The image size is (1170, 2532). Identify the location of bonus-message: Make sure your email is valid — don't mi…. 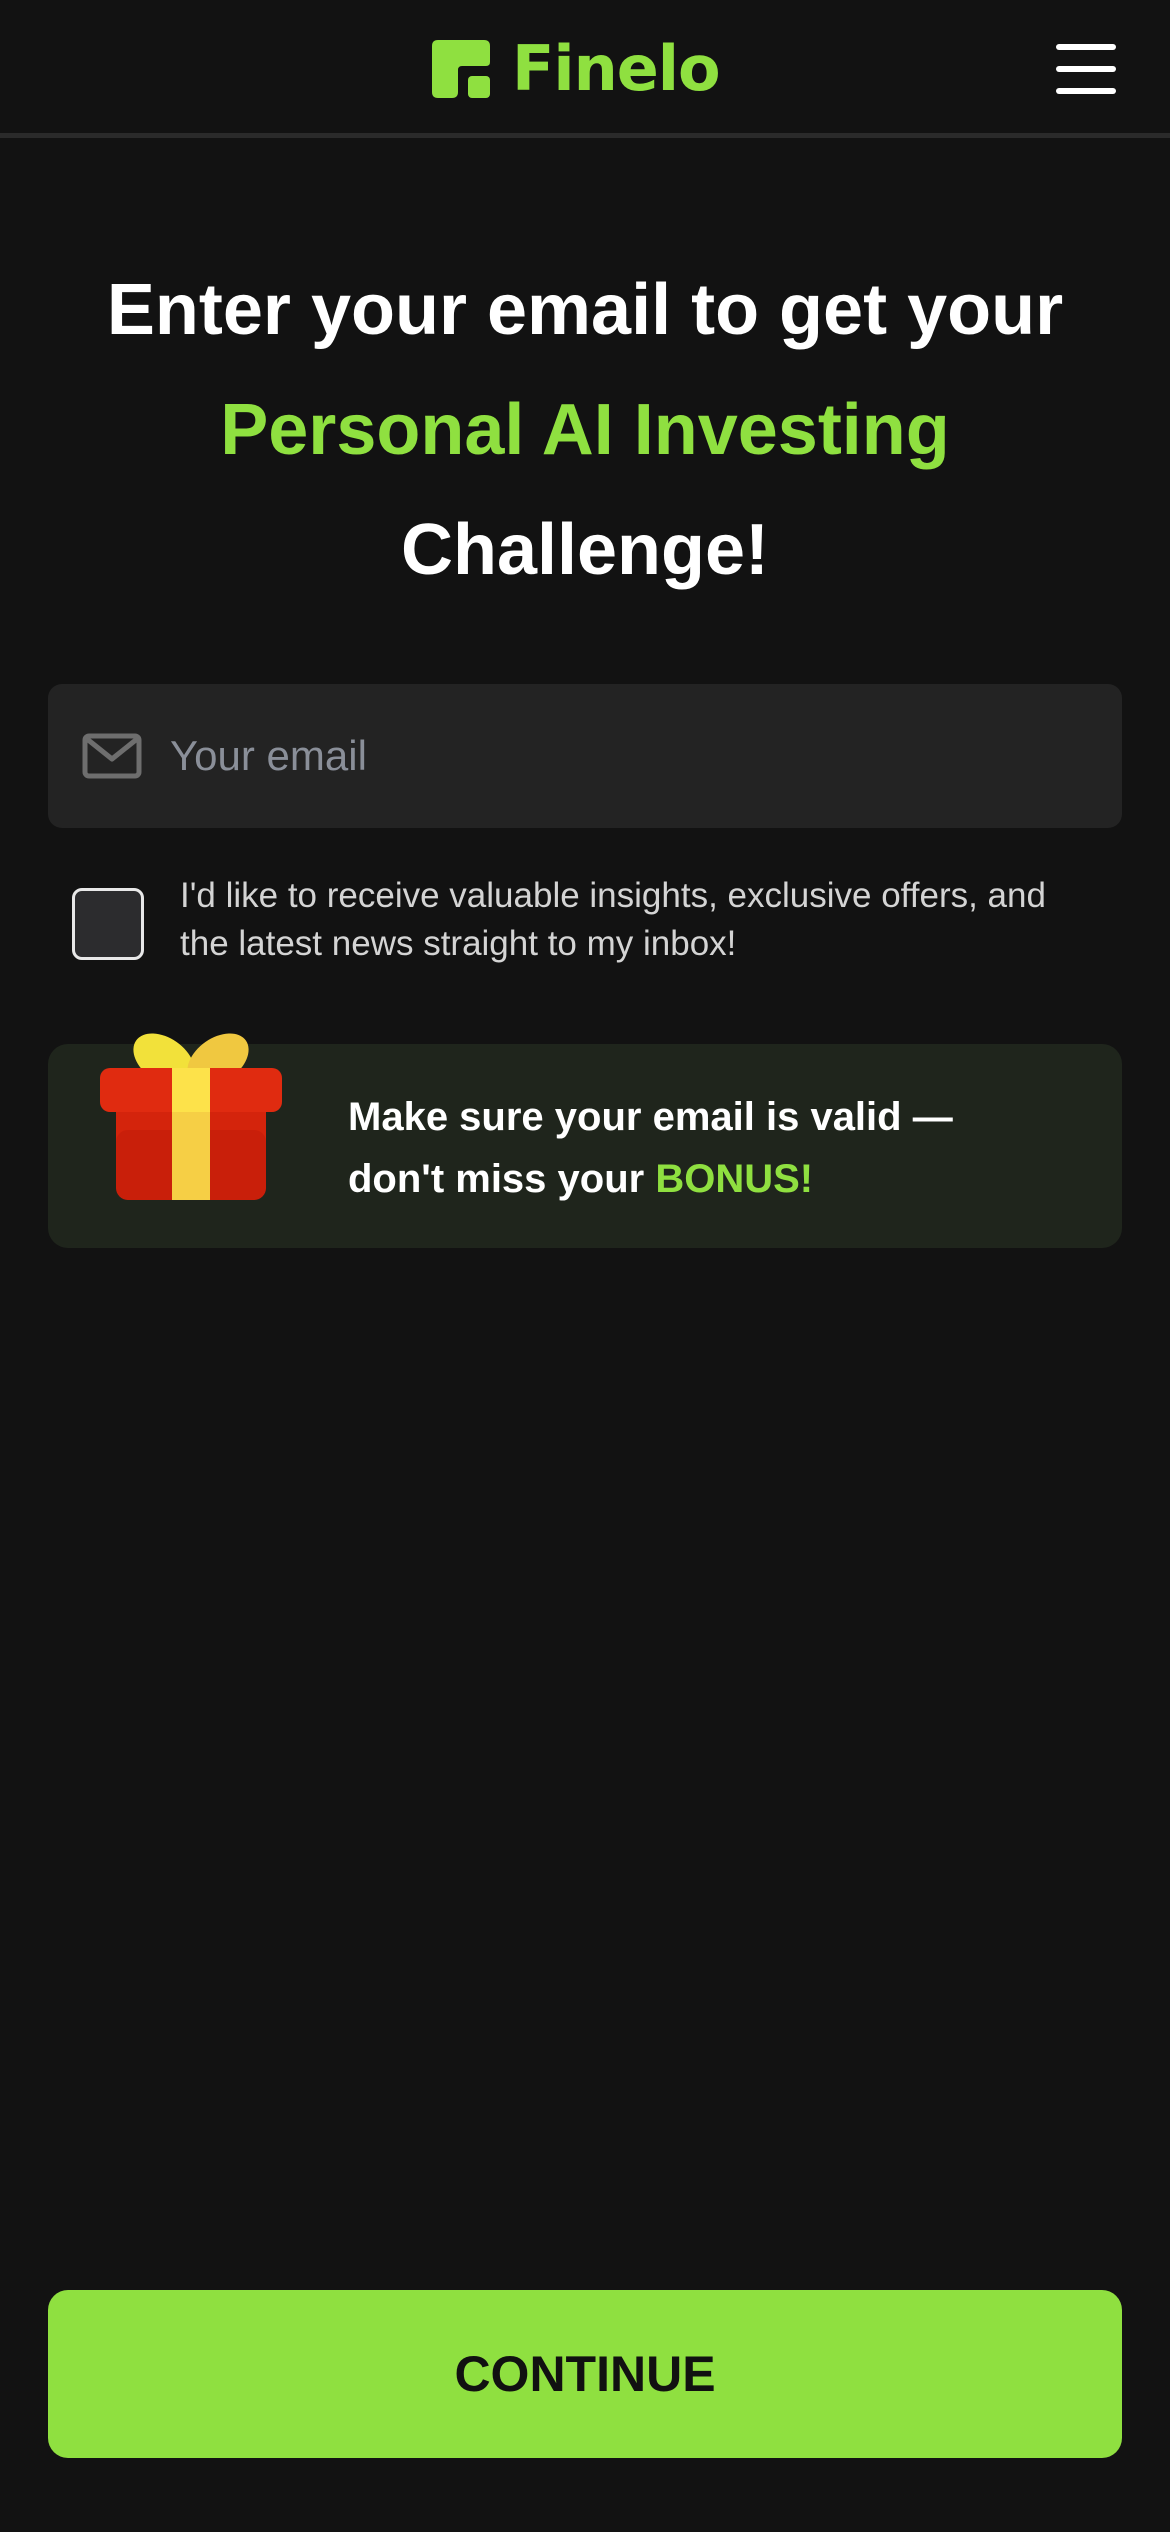
(708, 1148).